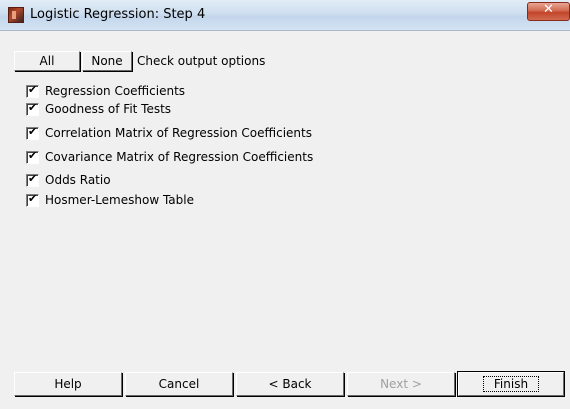 The width and height of the screenshot is (570, 409). I want to click on checkbox-label: Goodness of Fit Tests, so click(108, 109).